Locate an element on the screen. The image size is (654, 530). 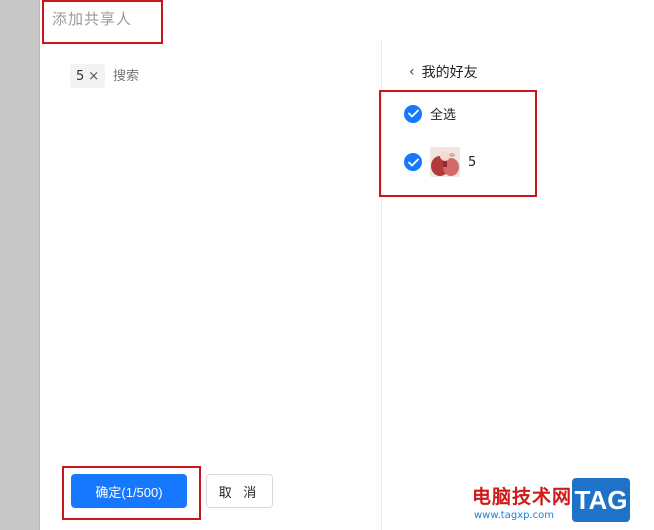
search-input is located at coordinates (188, 76).